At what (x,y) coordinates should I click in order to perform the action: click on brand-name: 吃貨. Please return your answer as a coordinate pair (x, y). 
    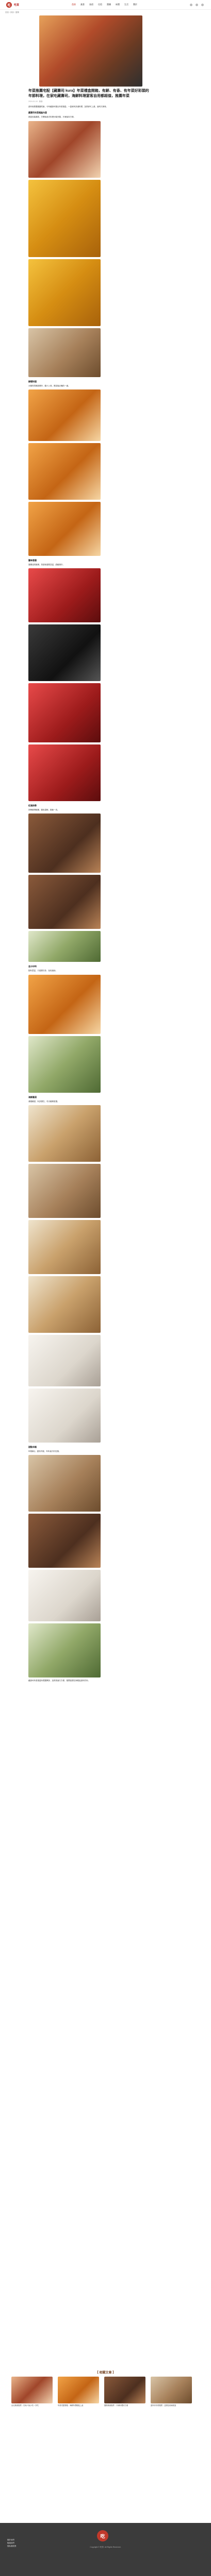
    Looking at the image, I should click on (17, 5).